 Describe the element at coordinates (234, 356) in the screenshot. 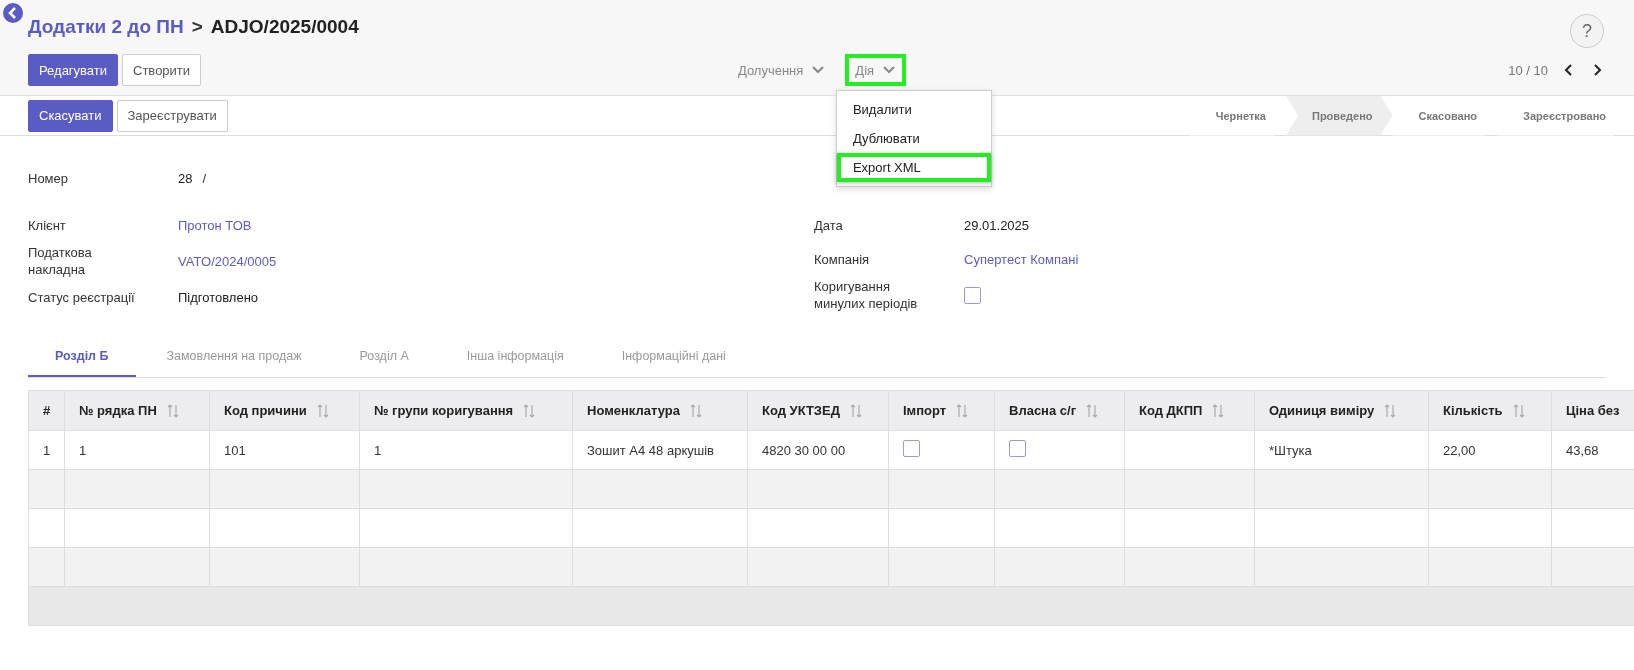

I see `tab: Замовлення на продаж` at that location.